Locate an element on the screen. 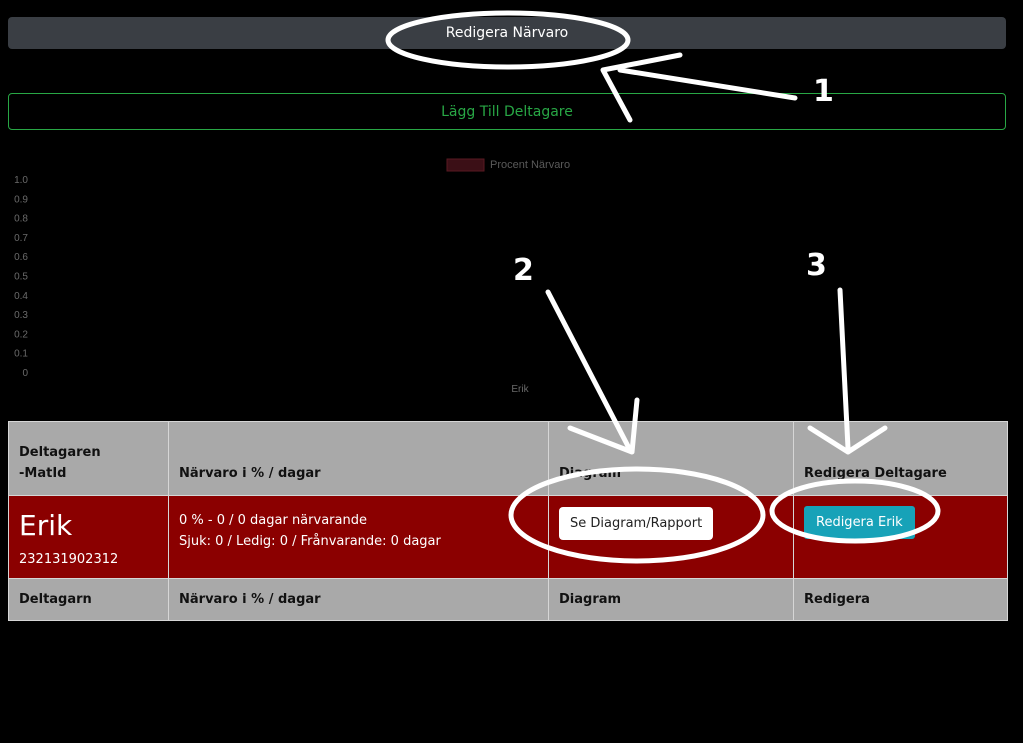 This screenshot has width=1023, height=743. footer-attendance: Närvaro i % / dagar is located at coordinates (358, 599).